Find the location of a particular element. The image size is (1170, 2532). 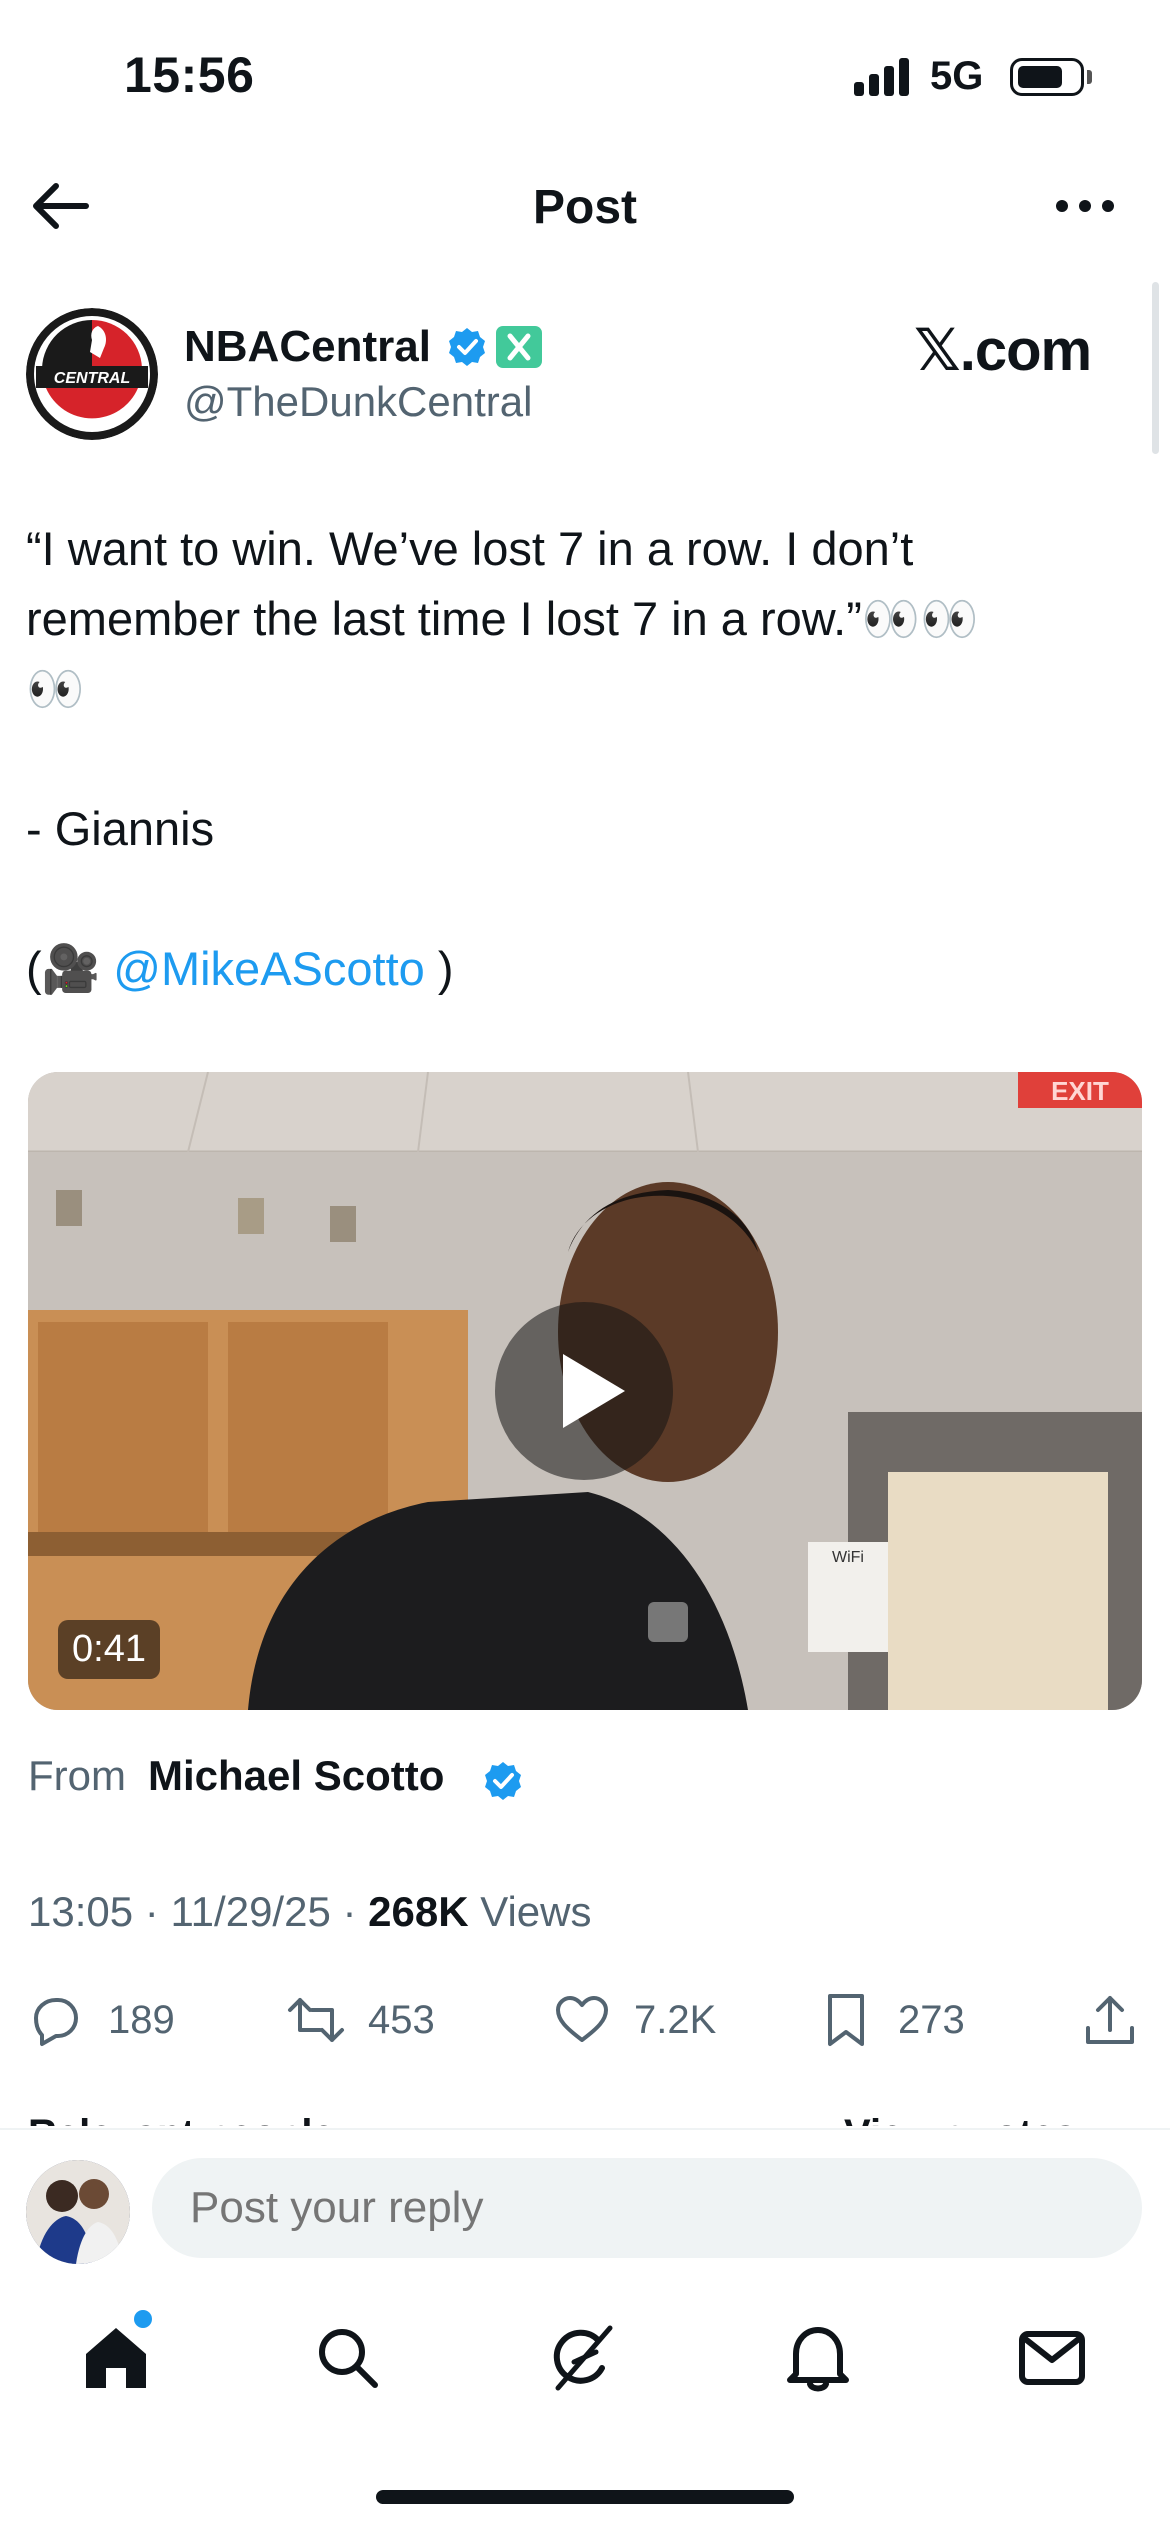

share-button is located at coordinates (1121, 2020).